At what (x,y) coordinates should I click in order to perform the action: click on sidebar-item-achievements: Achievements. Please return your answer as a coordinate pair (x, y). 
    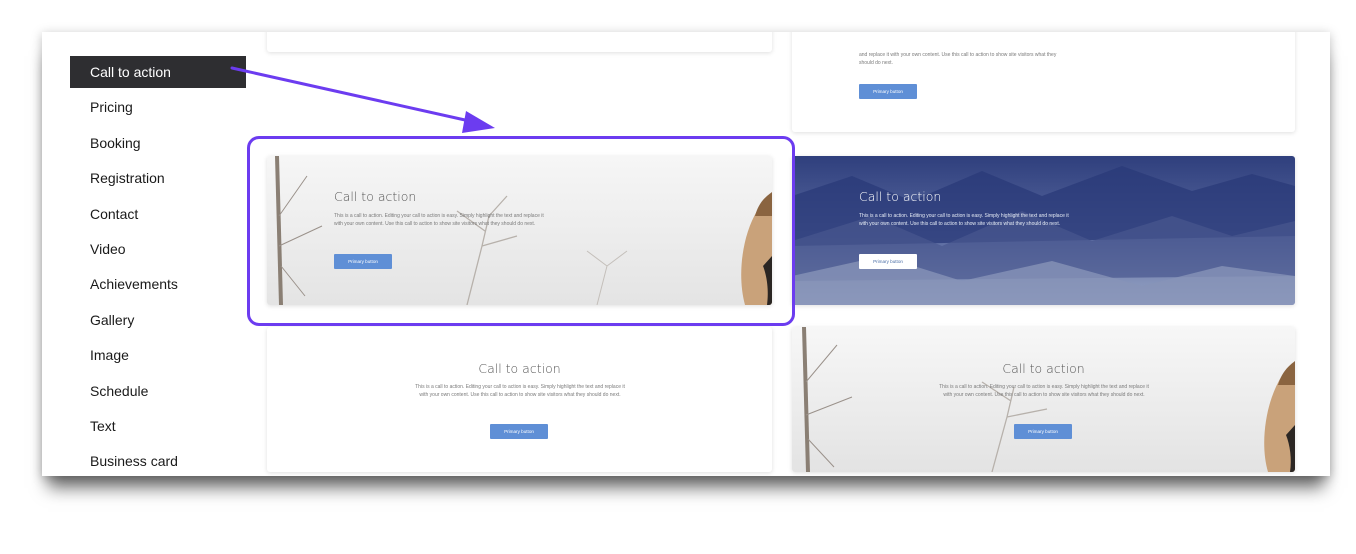
    Looking at the image, I should click on (158, 284).